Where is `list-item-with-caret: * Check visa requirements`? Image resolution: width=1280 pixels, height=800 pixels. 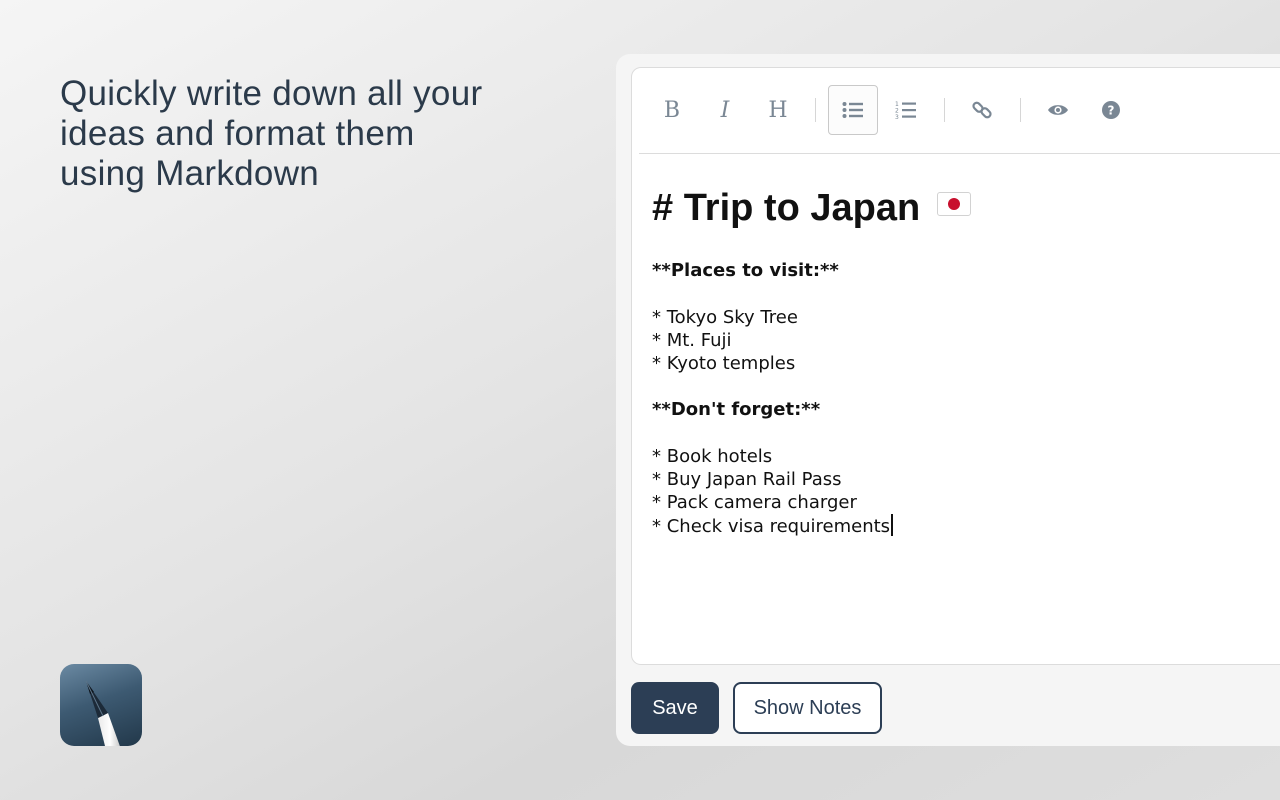 list-item-with-caret: * Check visa requirements is located at coordinates (966, 525).